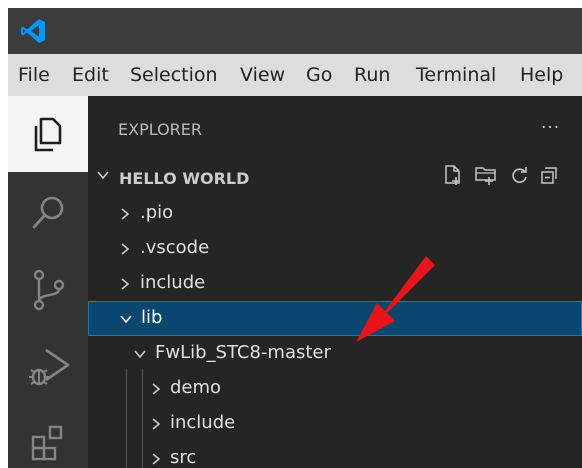  Describe the element at coordinates (541, 75) in the screenshot. I see `menu-help: Help` at that location.